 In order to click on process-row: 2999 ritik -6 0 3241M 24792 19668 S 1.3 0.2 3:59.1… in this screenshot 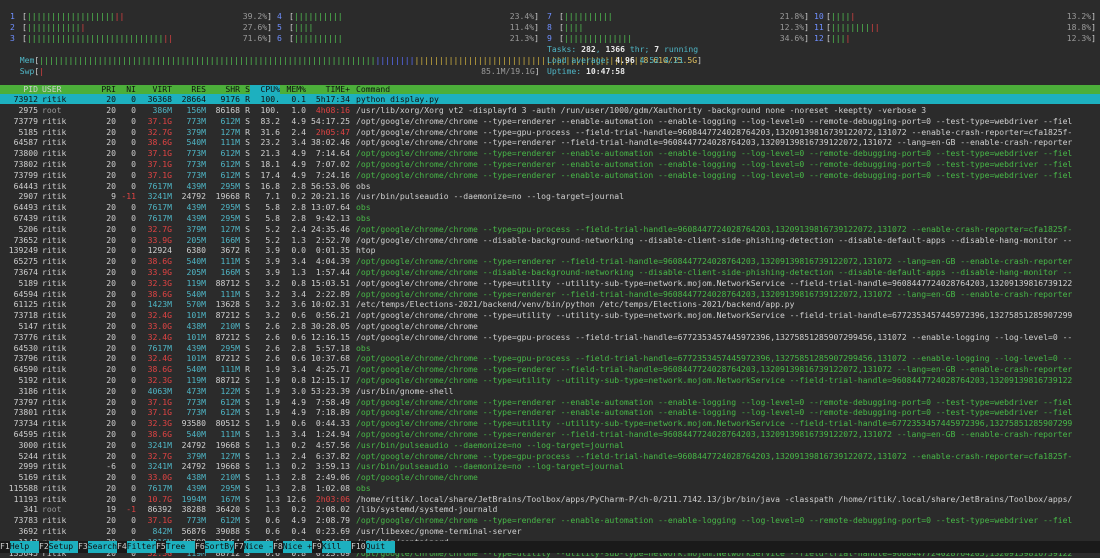, I will do `click(550, 466)`.